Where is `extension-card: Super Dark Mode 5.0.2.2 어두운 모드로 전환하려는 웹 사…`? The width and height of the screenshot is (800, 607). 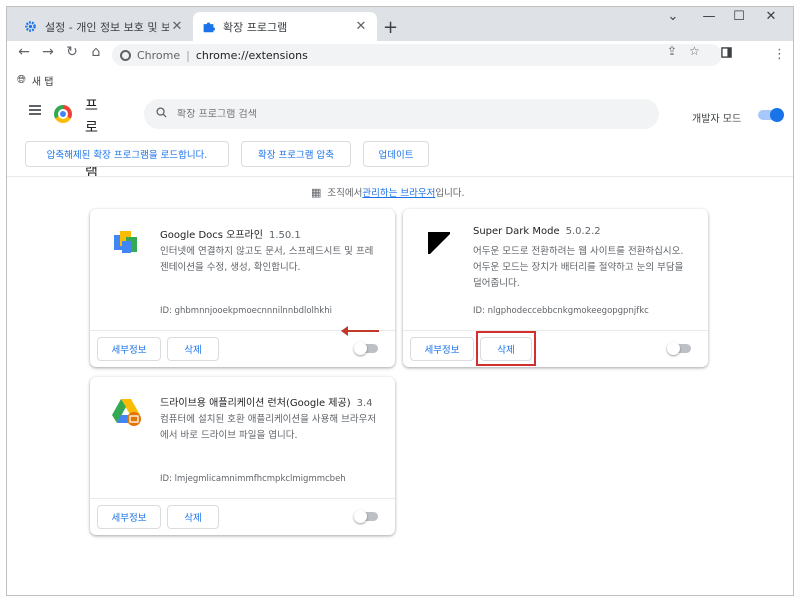
extension-card: Super Dark Mode 5.0.2.2 어두운 모드로 전환하려는 웹 사… is located at coordinates (555, 288).